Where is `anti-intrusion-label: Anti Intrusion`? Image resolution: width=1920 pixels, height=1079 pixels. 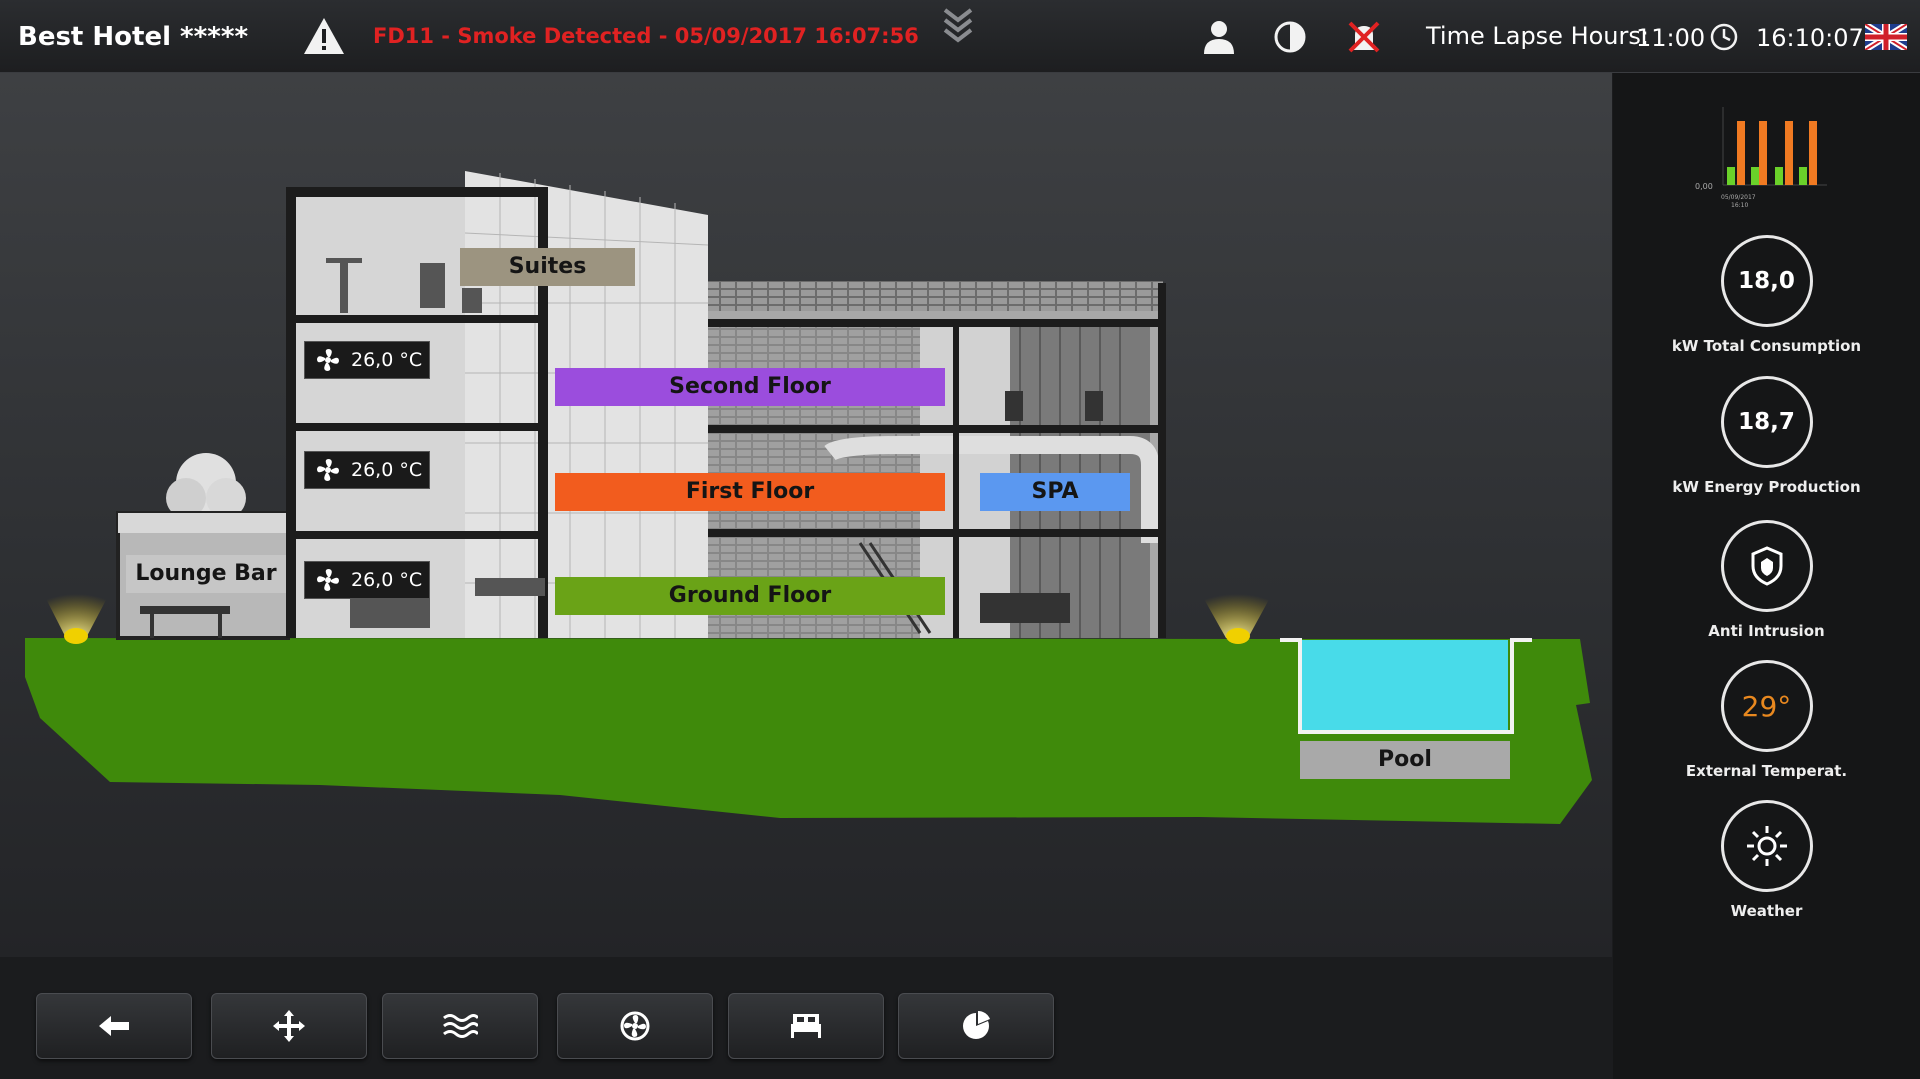 anti-intrusion-label: Anti Intrusion is located at coordinates (1766, 631).